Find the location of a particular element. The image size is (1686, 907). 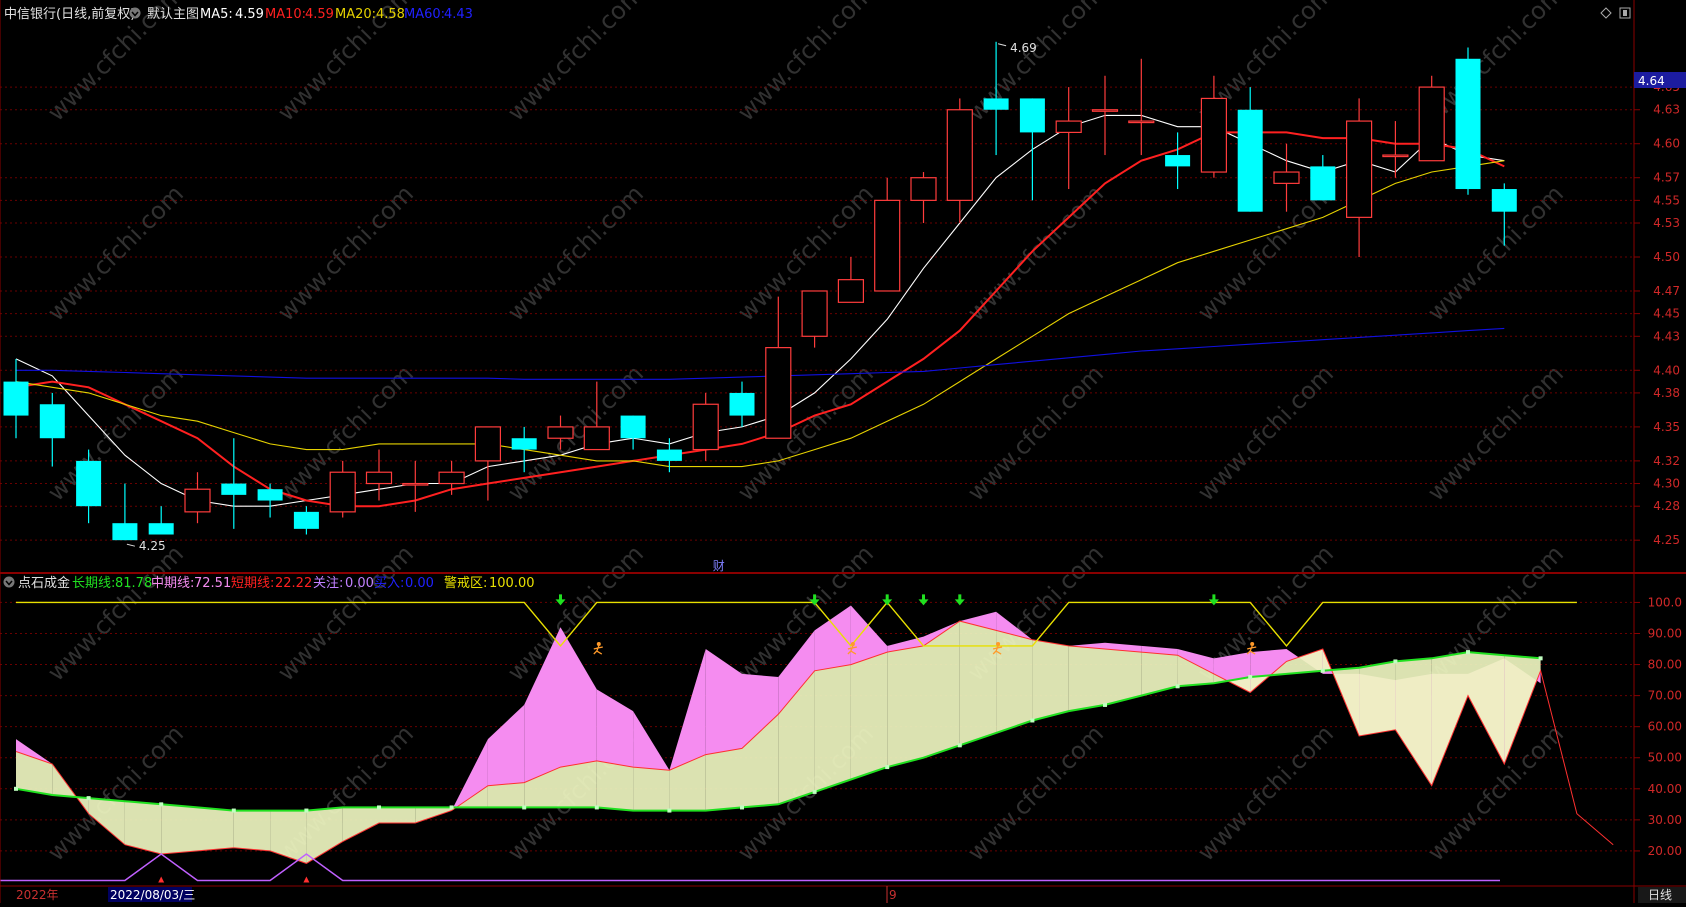

mid-value: 72.51 is located at coordinates (212, 583).